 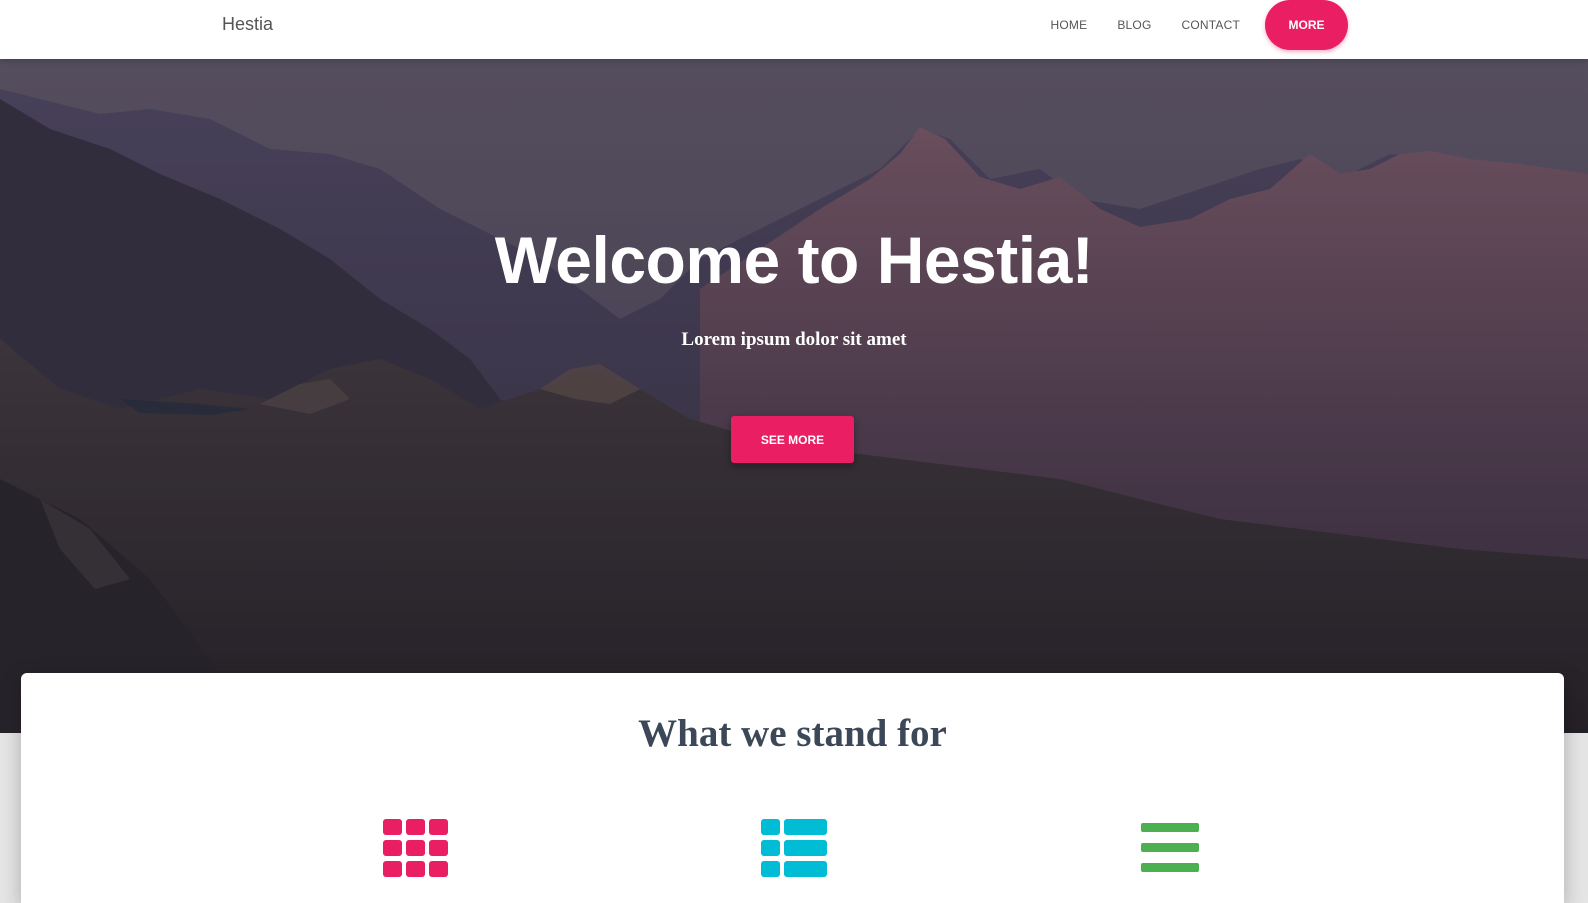 What do you see at coordinates (792, 439) in the screenshot?
I see `see-more-button: SEE MORE` at bounding box center [792, 439].